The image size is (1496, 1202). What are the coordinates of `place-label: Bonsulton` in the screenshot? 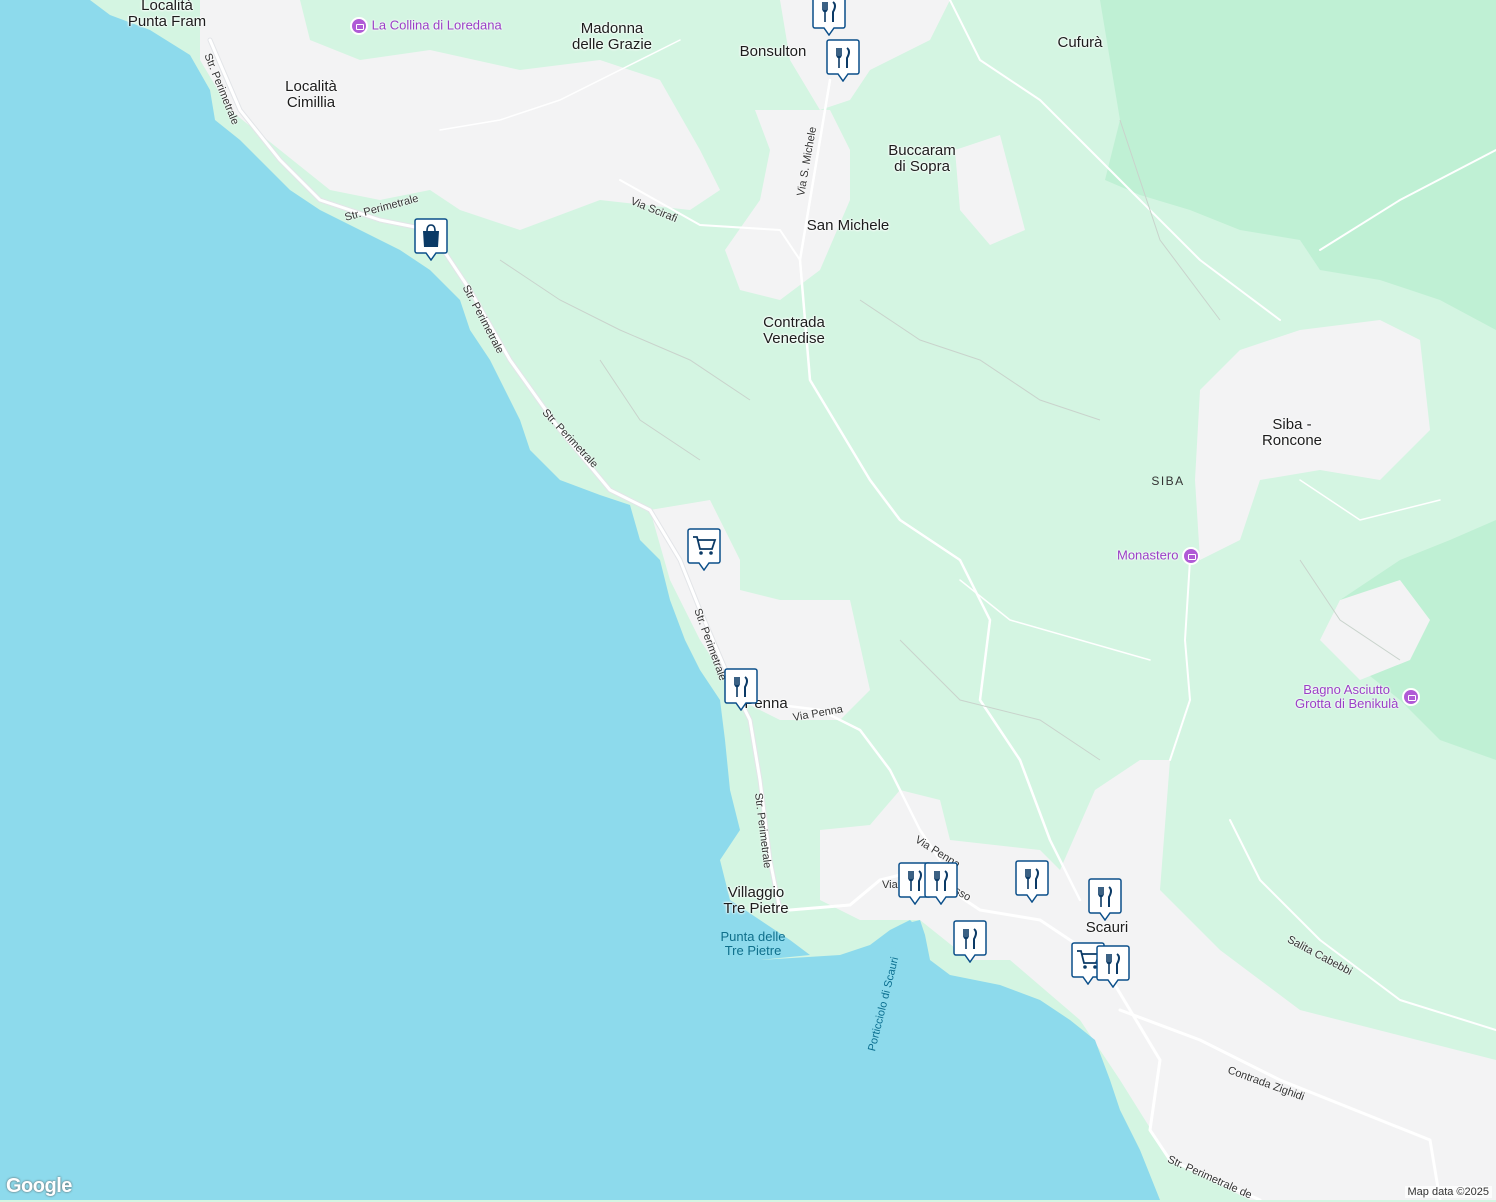 It's located at (773, 51).